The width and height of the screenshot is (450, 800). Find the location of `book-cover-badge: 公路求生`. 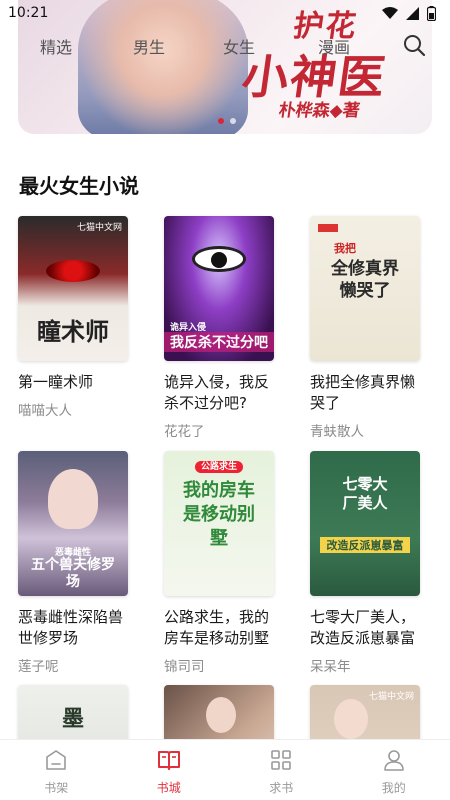

book-cover-badge: 公路求生 is located at coordinates (218, 467).